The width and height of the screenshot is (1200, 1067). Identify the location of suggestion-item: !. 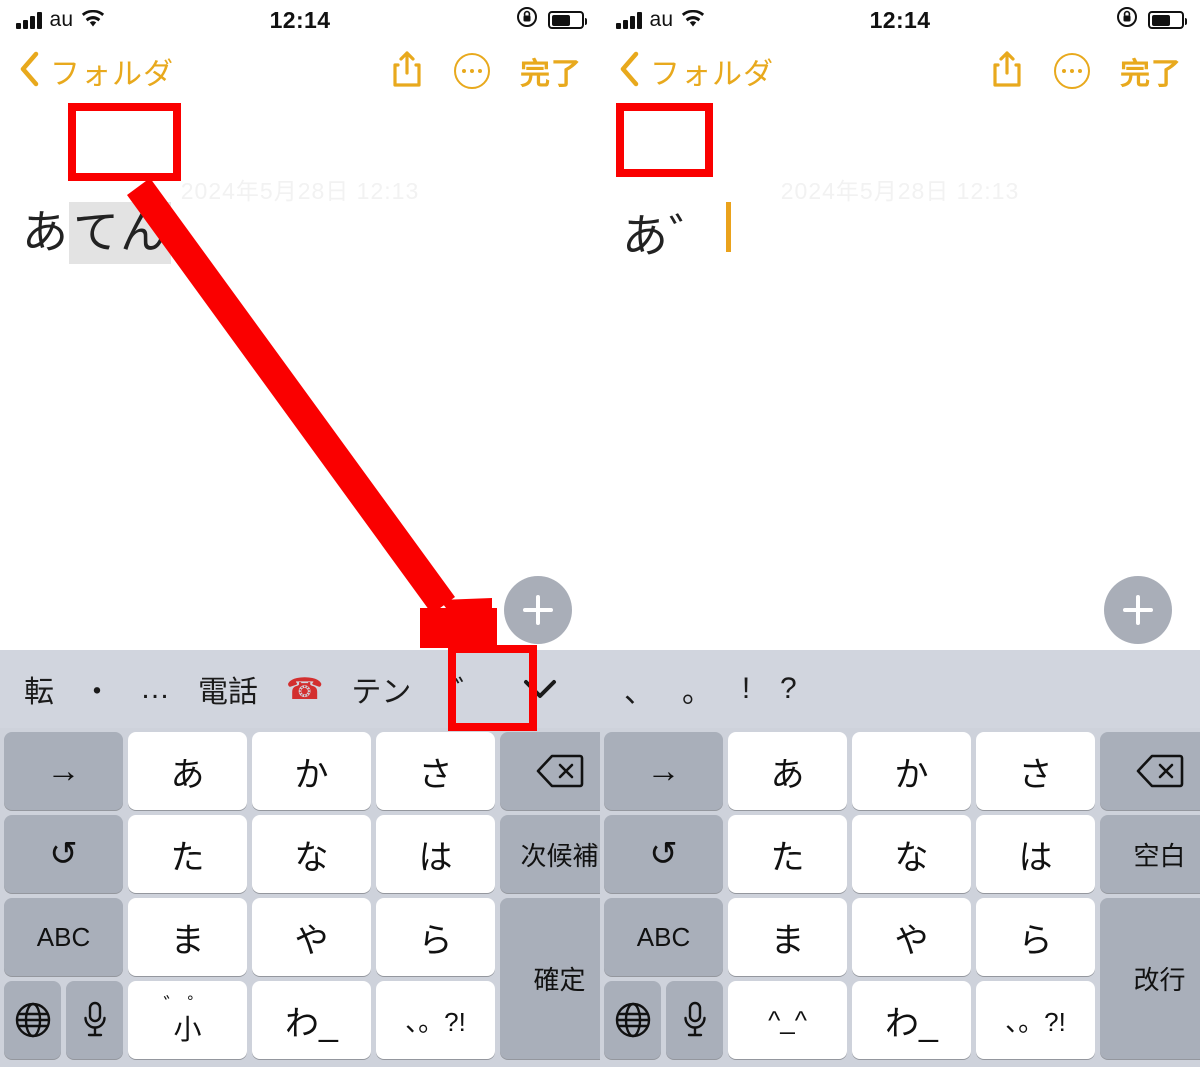
(746, 689).